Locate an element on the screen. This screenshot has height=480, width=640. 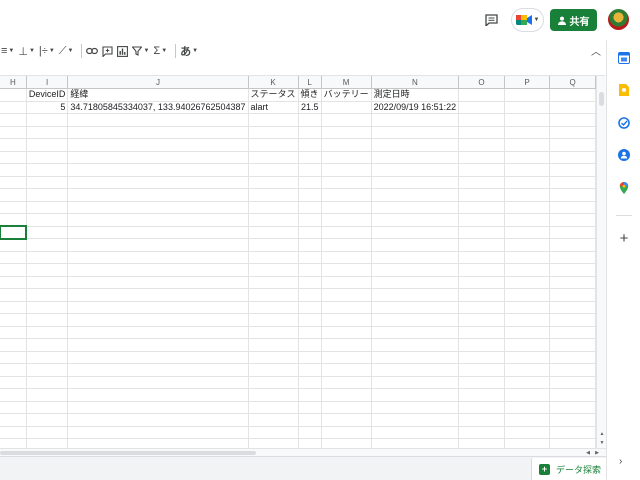
tasks-icon is located at coordinates (624, 123).